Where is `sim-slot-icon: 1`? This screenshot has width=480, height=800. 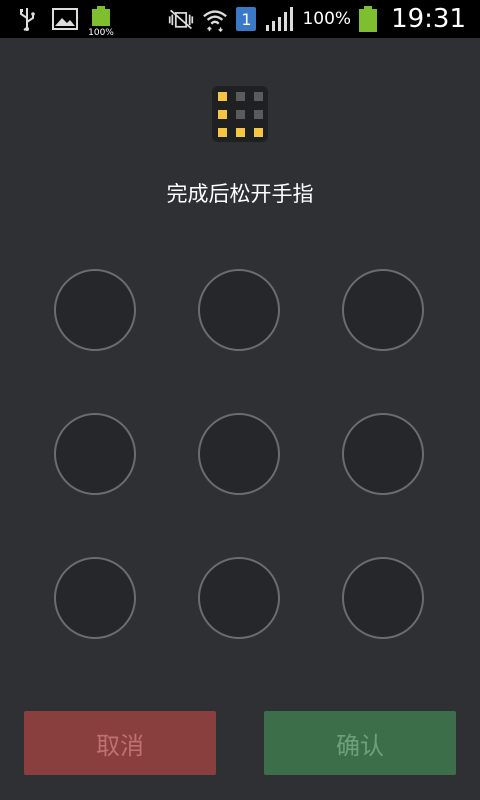
sim-slot-icon: 1 is located at coordinates (246, 19).